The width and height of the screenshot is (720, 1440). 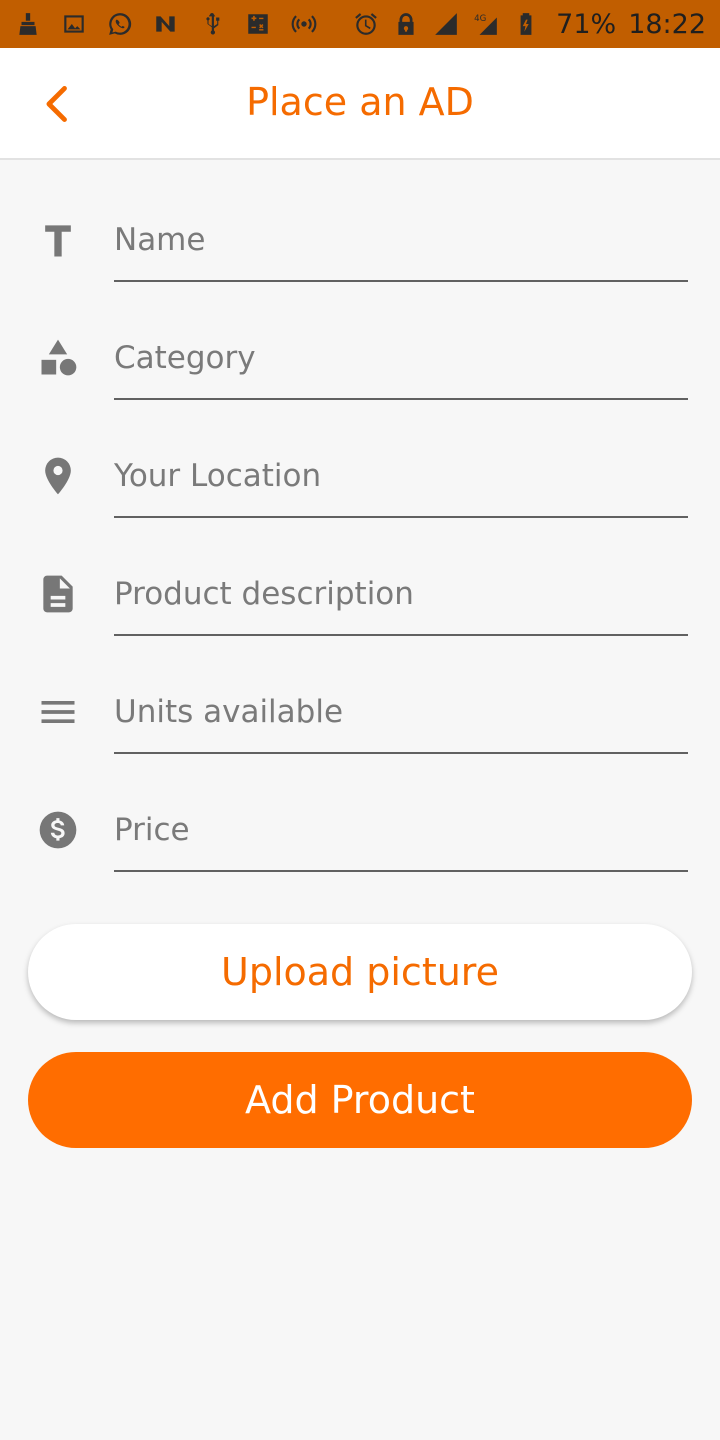 I want to click on name-underline, so click(x=401, y=281).